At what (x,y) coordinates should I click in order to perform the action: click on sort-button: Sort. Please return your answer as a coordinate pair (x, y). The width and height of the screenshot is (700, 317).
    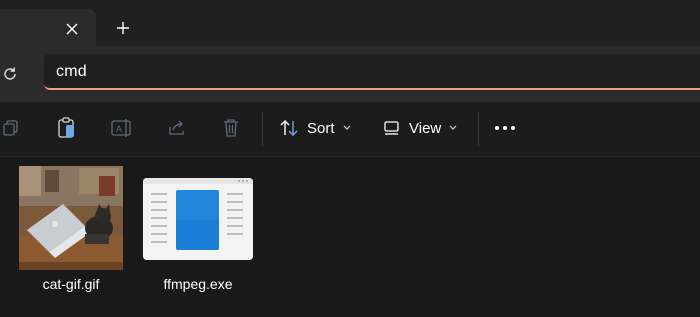
    Looking at the image, I should click on (315, 128).